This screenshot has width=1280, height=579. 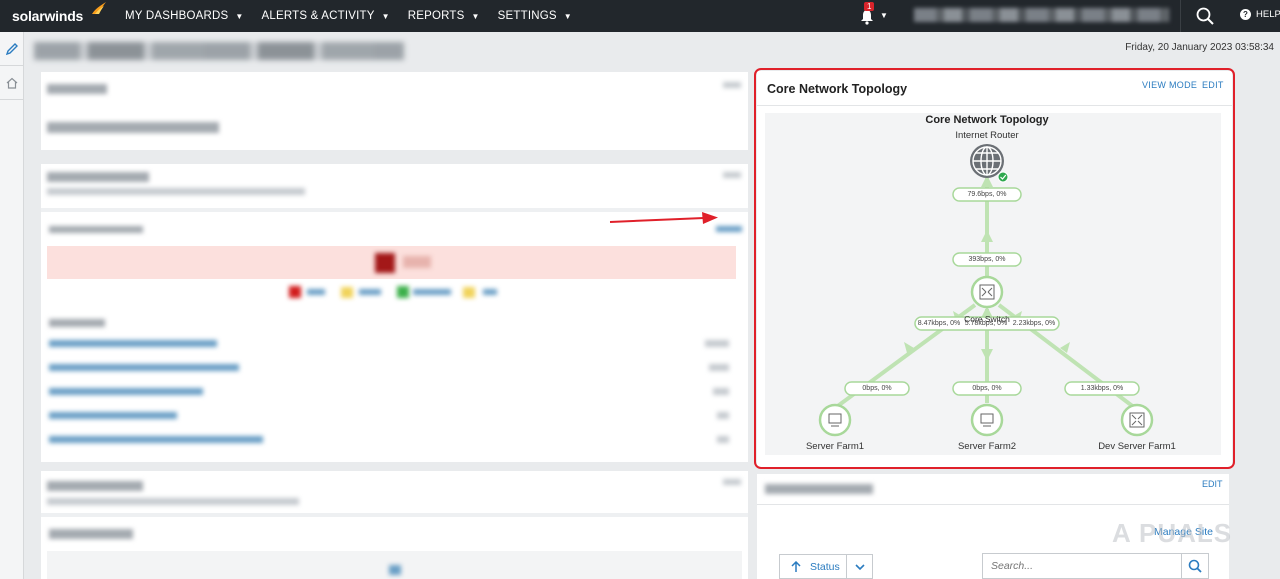 I want to click on home-icon, so click(x=12, y=83).